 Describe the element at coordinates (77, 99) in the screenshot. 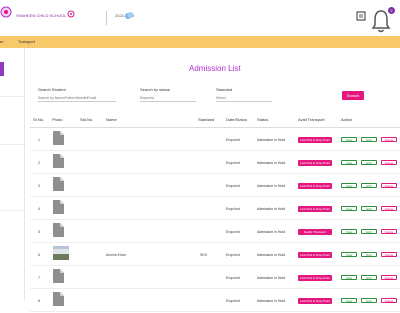

I see `search-student-input: Search by Name/Father/Mobile/Email` at that location.